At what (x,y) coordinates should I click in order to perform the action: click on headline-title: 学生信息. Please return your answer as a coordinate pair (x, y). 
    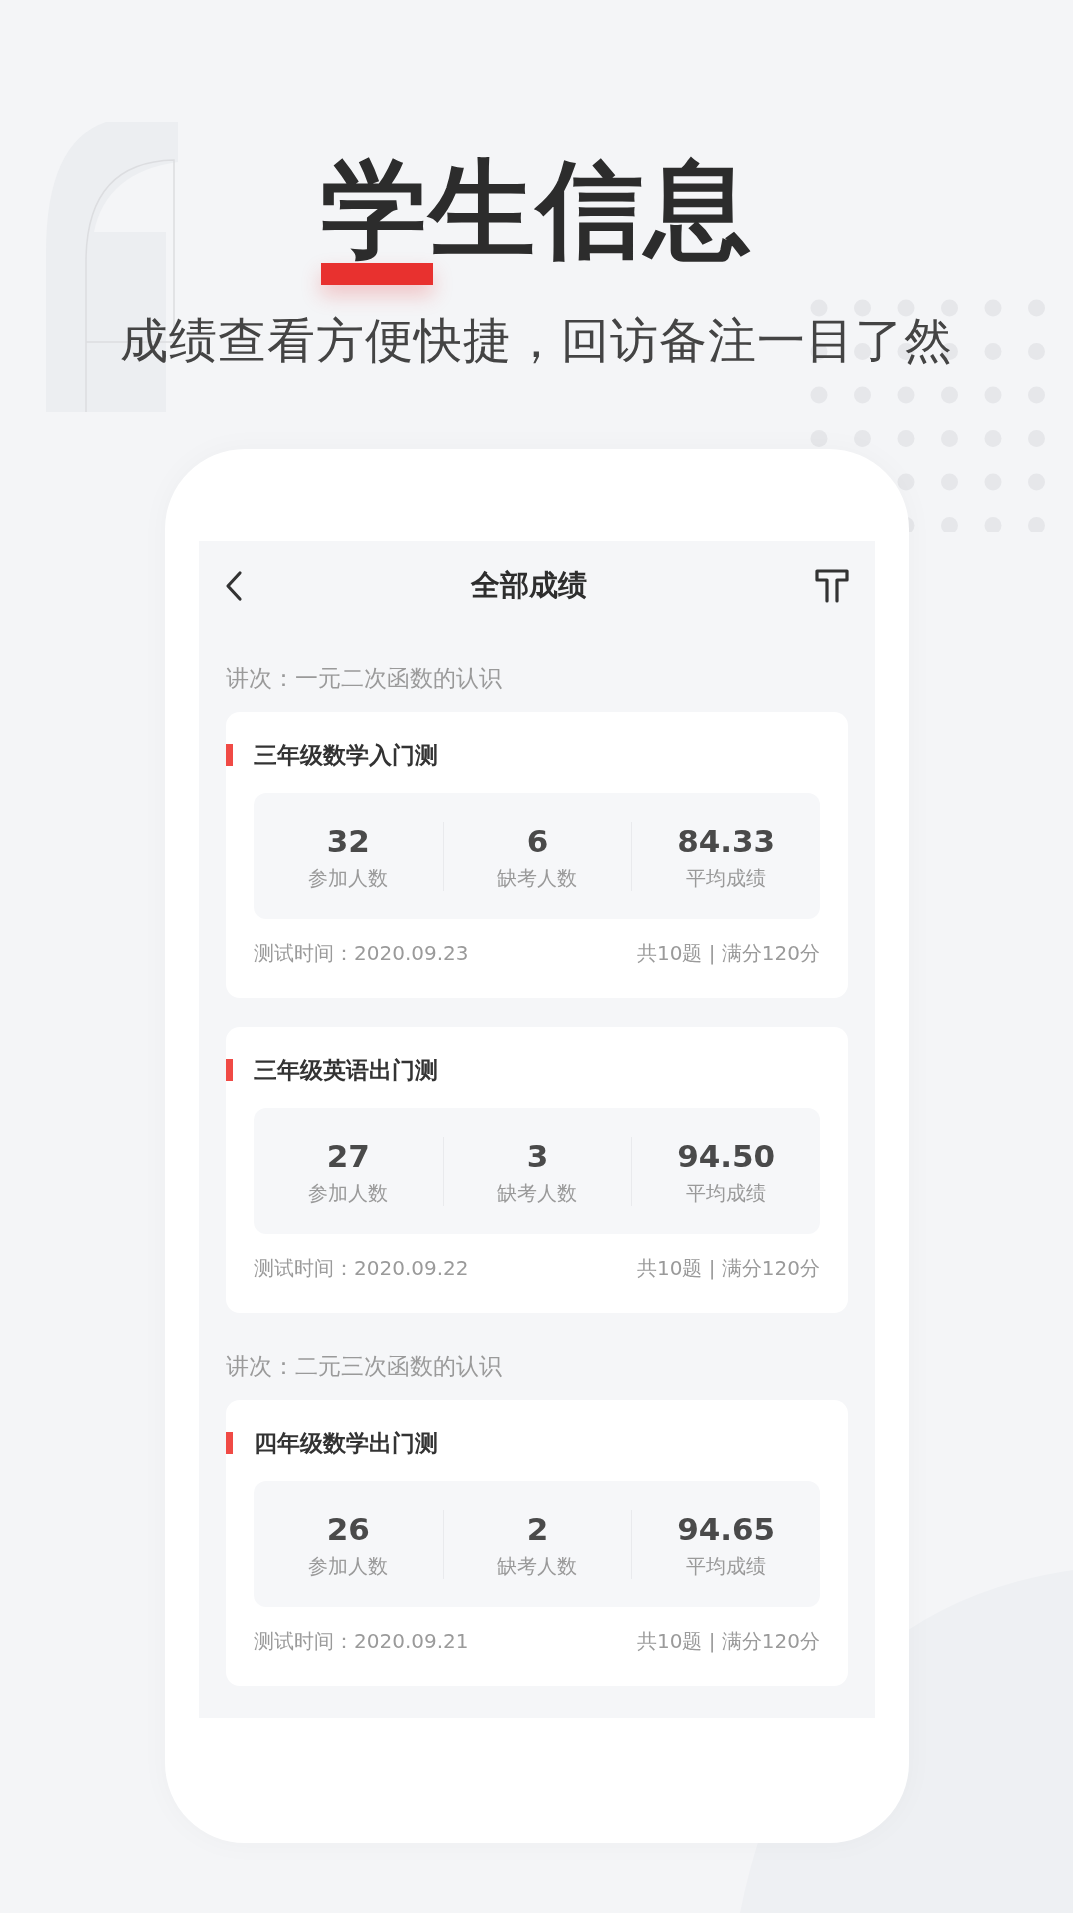
    Looking at the image, I should click on (536, 210).